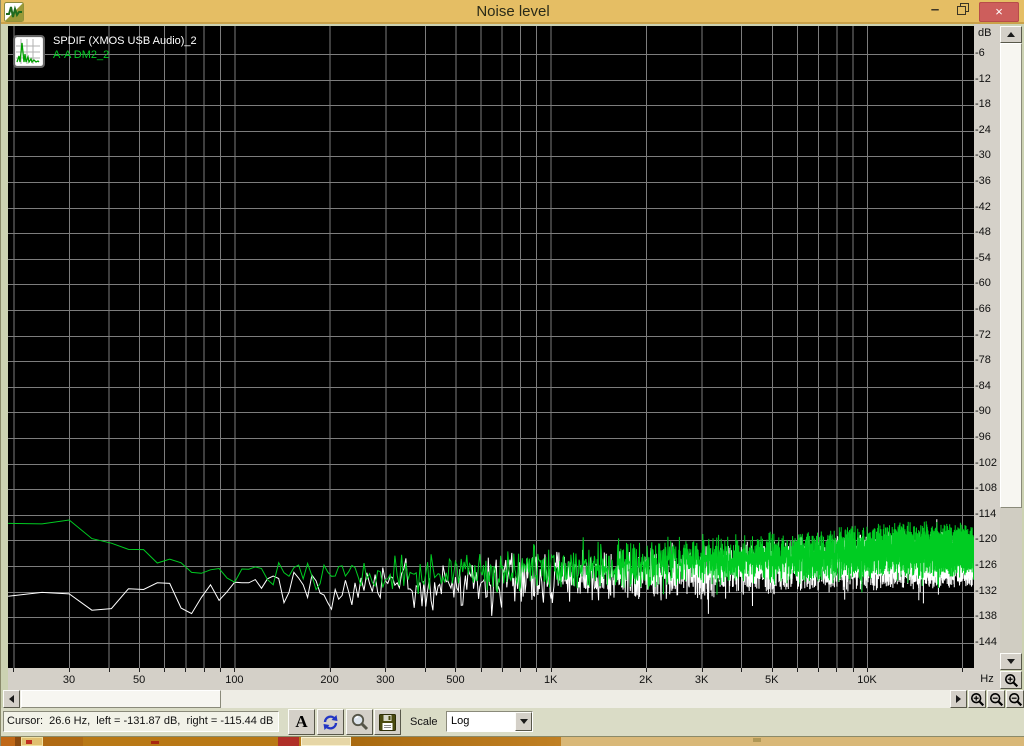 The width and height of the screenshot is (1024, 746). Describe the element at coordinates (550, 680) in the screenshot. I see `x-tick-label: 1K` at that location.